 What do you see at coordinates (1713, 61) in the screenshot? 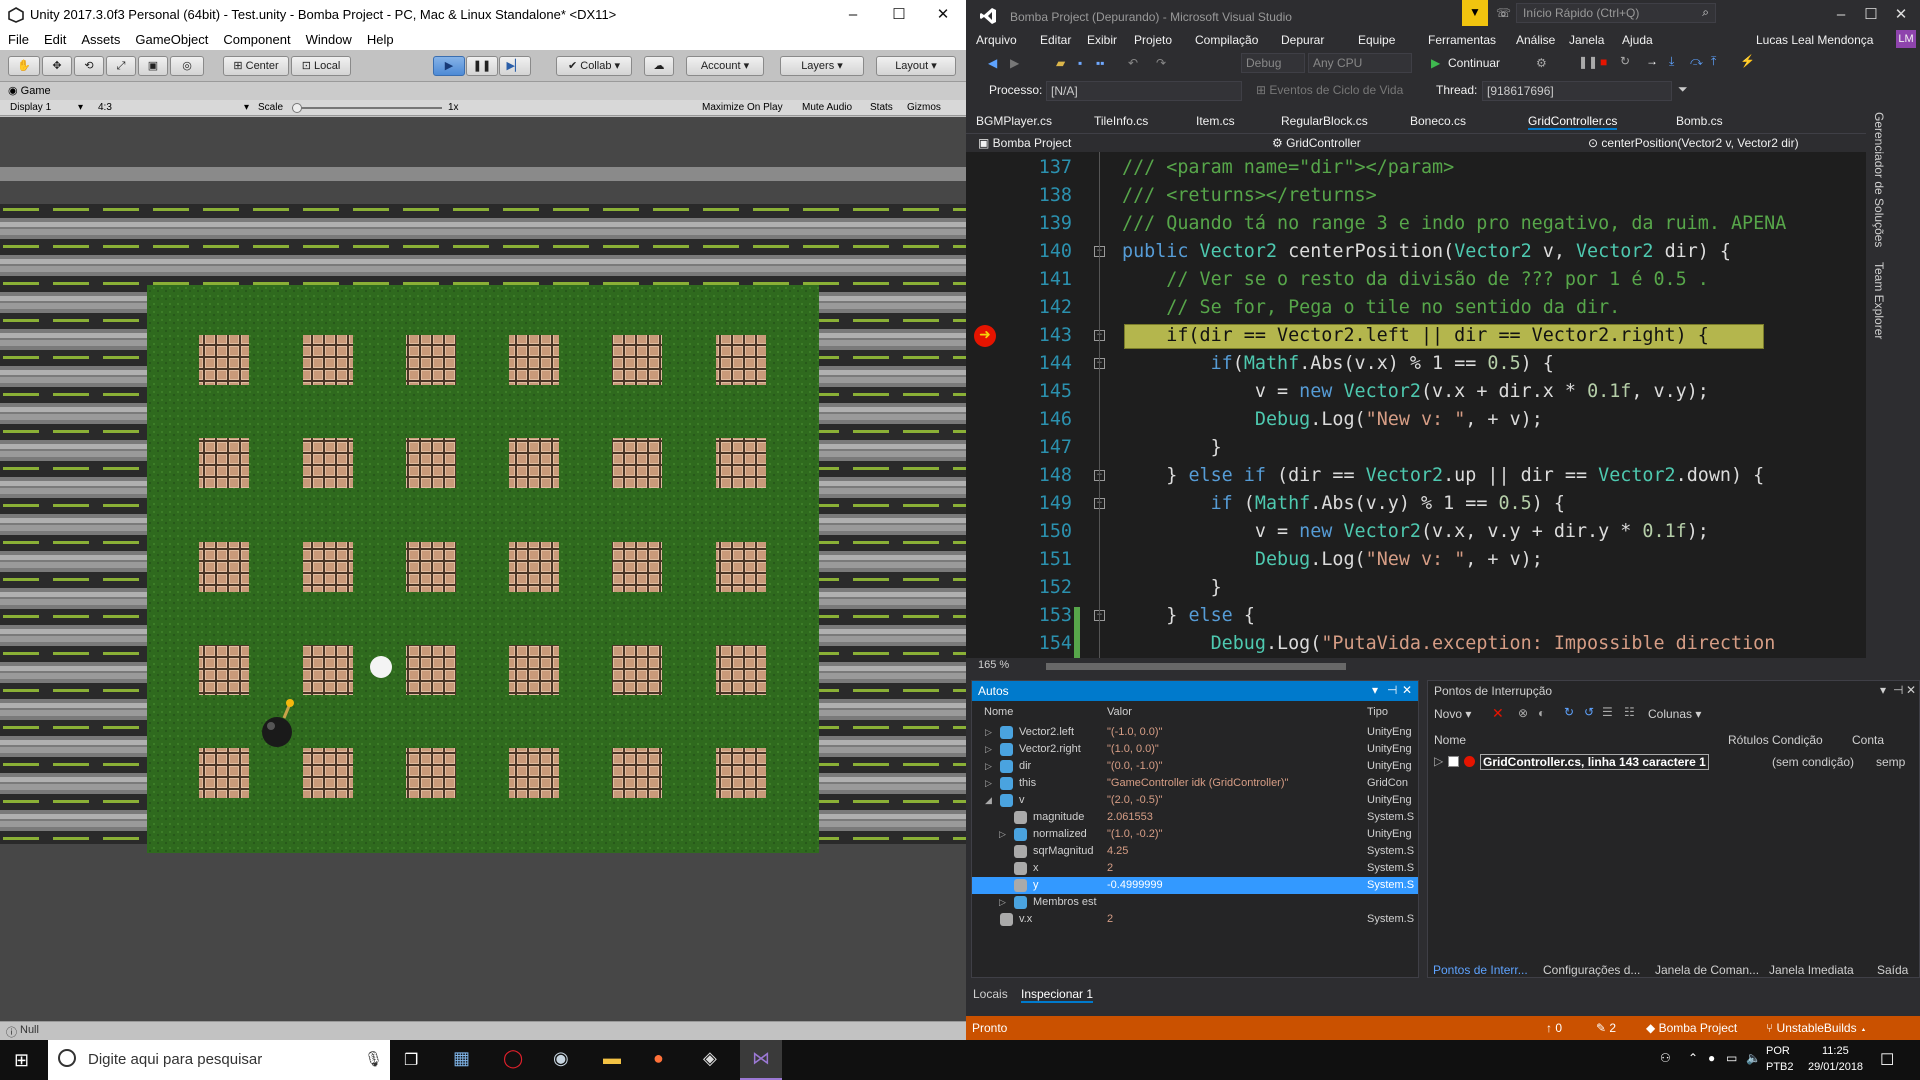
I see `step-out-icon: ⤒` at bounding box center [1713, 61].